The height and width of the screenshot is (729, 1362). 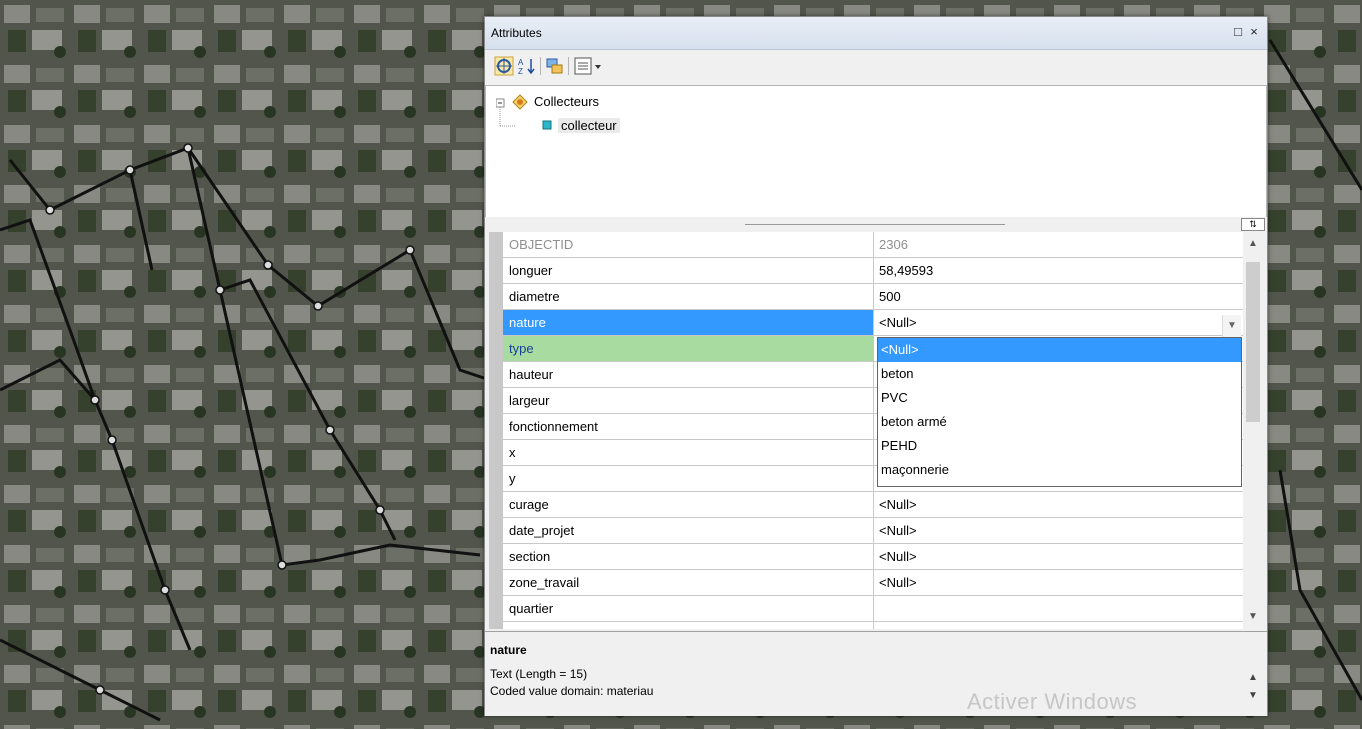 I want to click on attribute-name: section, so click(x=688, y=556).